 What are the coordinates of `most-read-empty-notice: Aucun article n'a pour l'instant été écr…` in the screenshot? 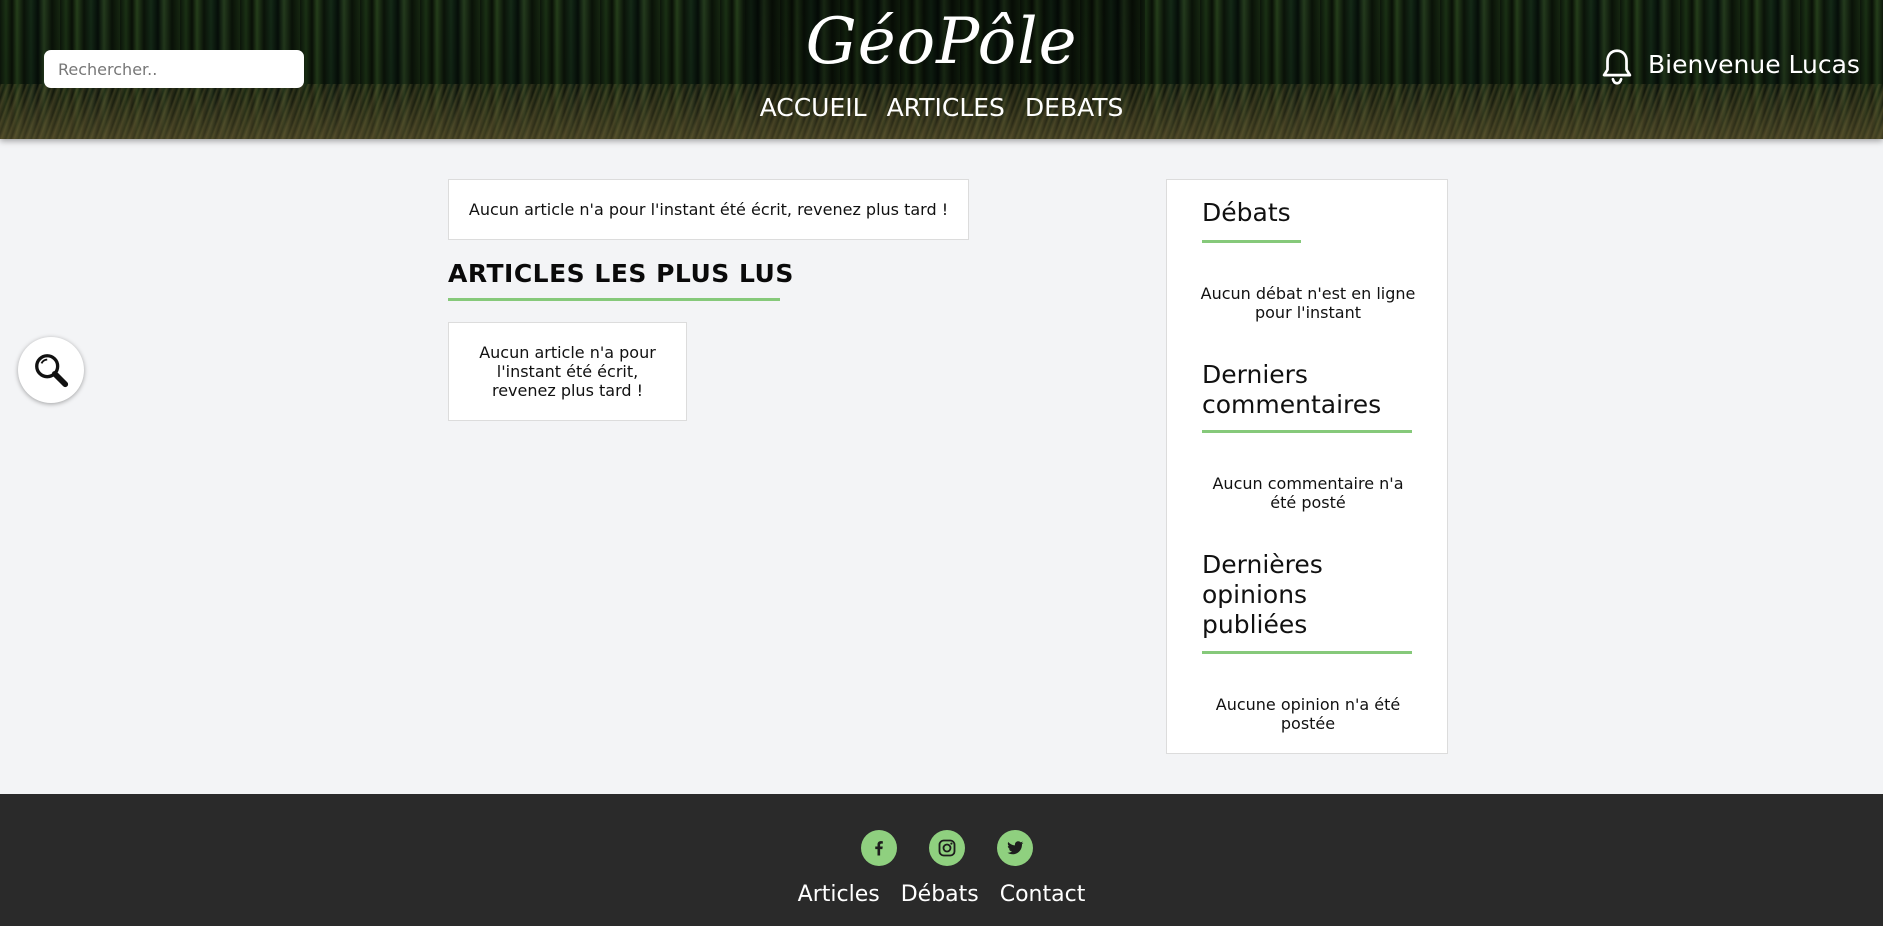 It's located at (567, 371).